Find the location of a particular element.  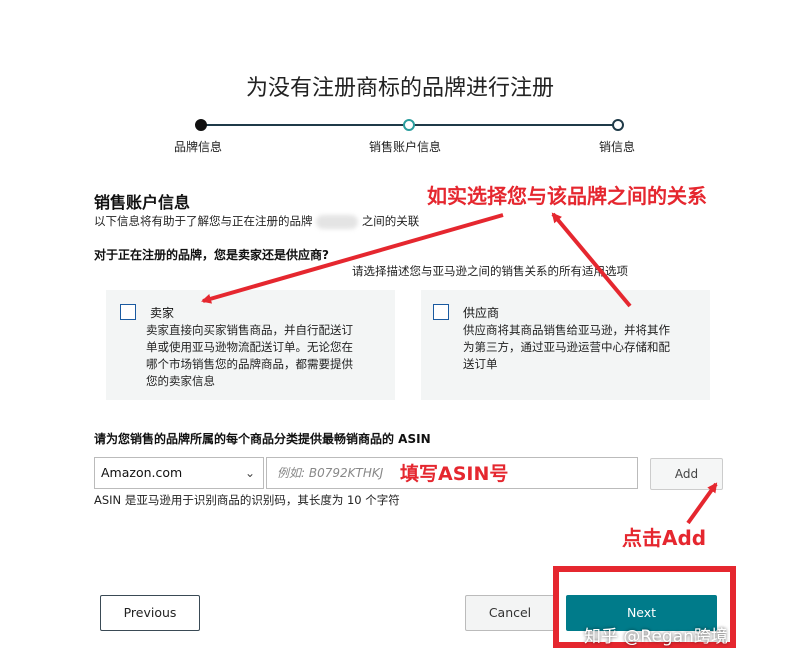

arrow-to-add-button is located at coordinates (702, 503).